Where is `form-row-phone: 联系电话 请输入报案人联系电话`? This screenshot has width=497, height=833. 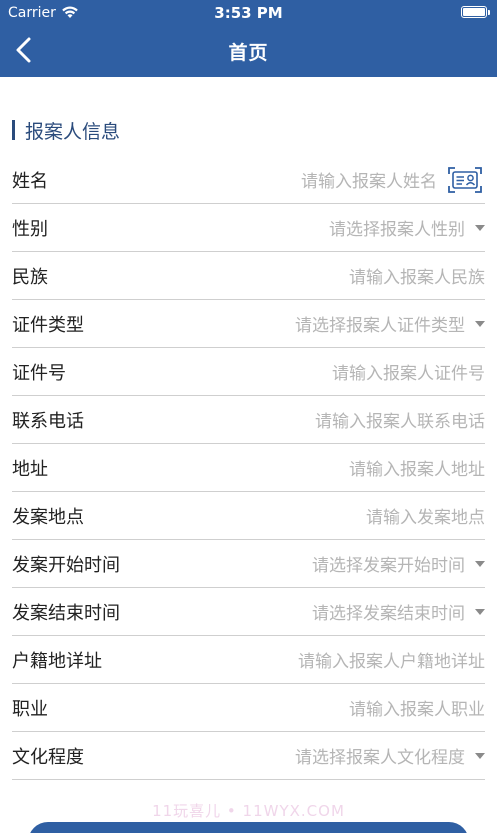 form-row-phone: 联系电话 请输入报案人联系电话 is located at coordinates (248, 420).